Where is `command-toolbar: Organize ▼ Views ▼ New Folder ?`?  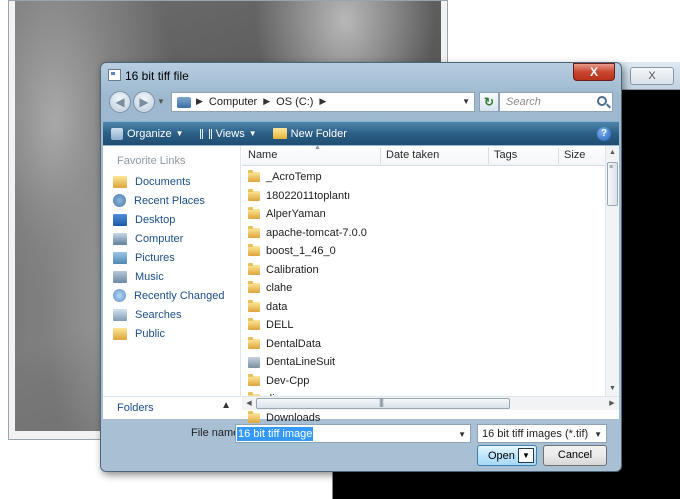 command-toolbar: Organize ▼ Views ▼ New Folder ? is located at coordinates (361, 133).